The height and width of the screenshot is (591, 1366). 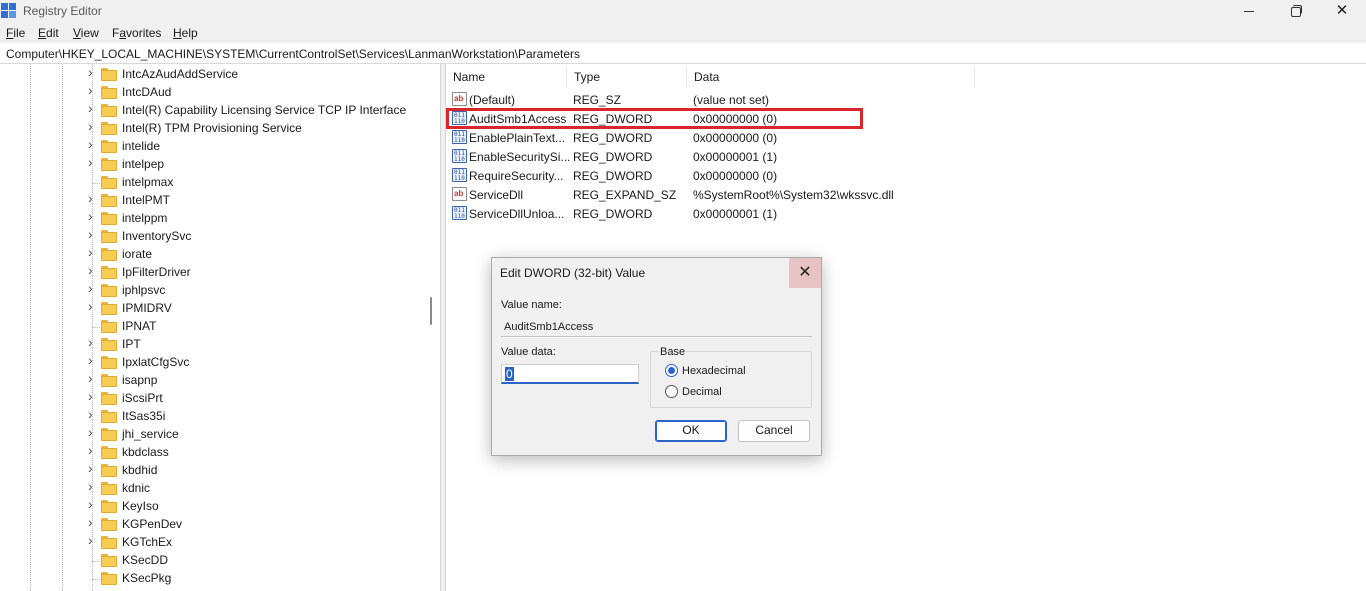 What do you see at coordinates (702, 392) in the screenshot?
I see `decimal-label: Decimal` at bounding box center [702, 392].